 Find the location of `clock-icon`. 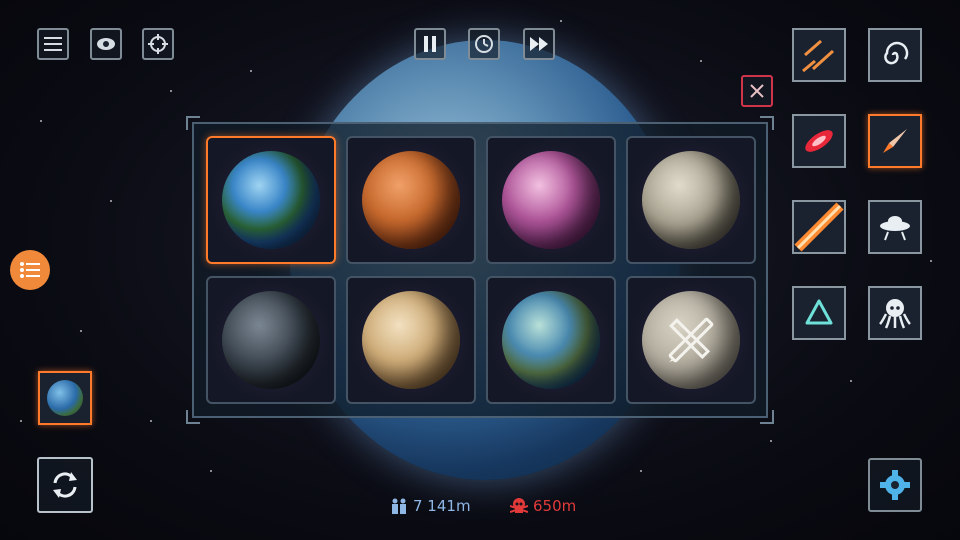

clock-icon is located at coordinates (484, 44).